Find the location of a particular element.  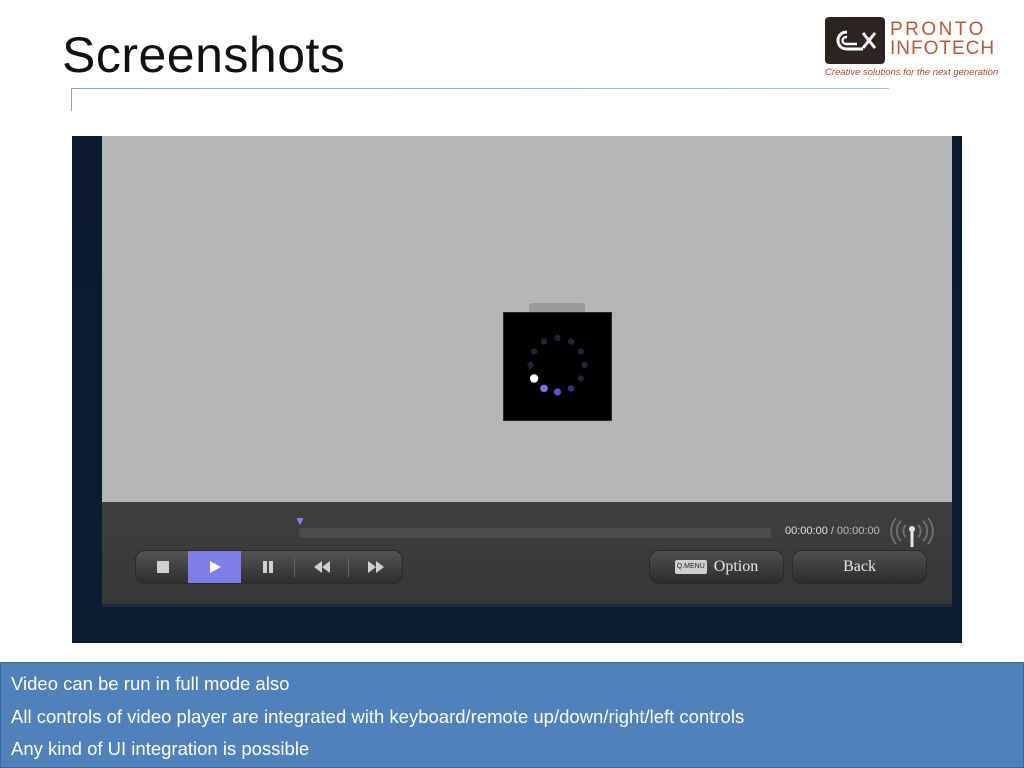

panel-shadow is located at coordinates (527, 605).